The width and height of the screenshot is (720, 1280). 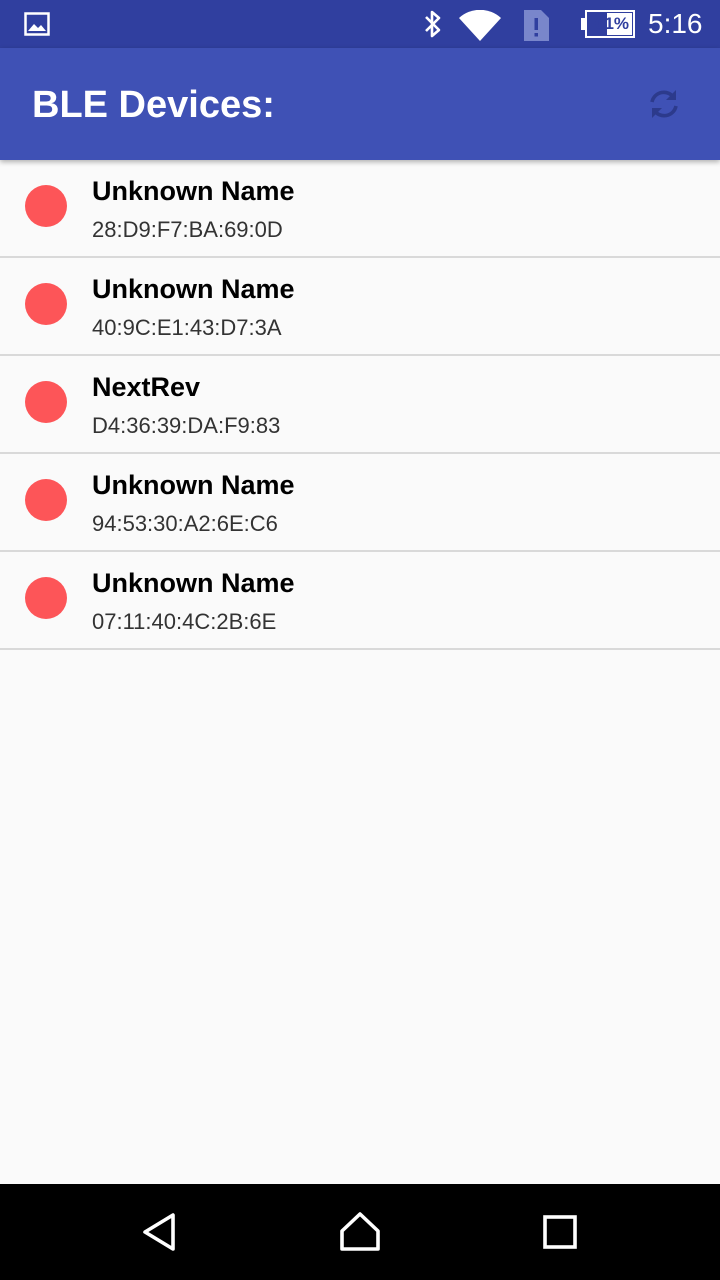 I want to click on app-bar: BLE Devices:, so click(x=360, y=104).